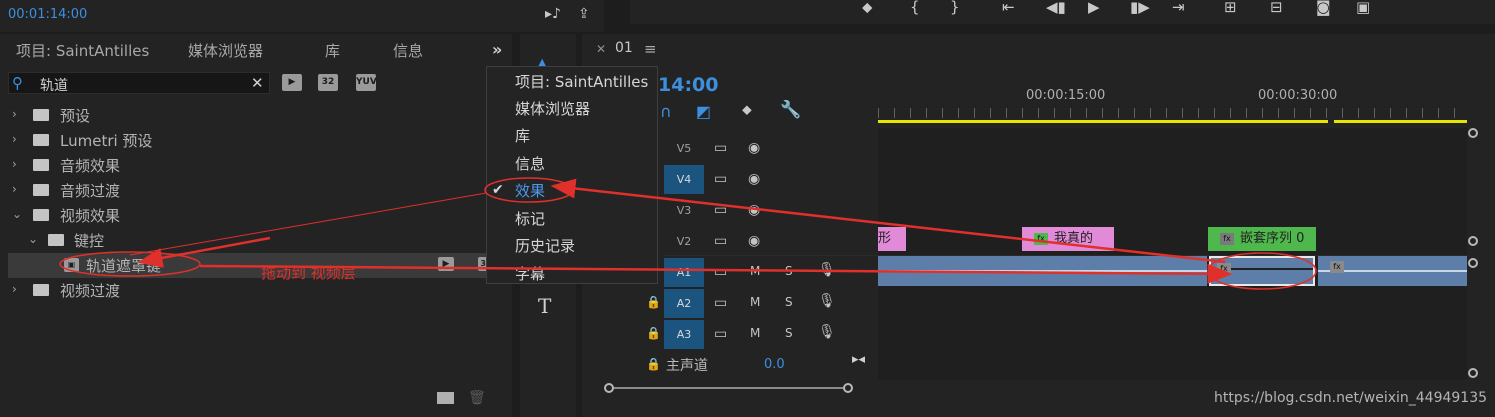 The width and height of the screenshot is (1495, 417). I want to click on annotation-circle-menu, so click(529, 190).